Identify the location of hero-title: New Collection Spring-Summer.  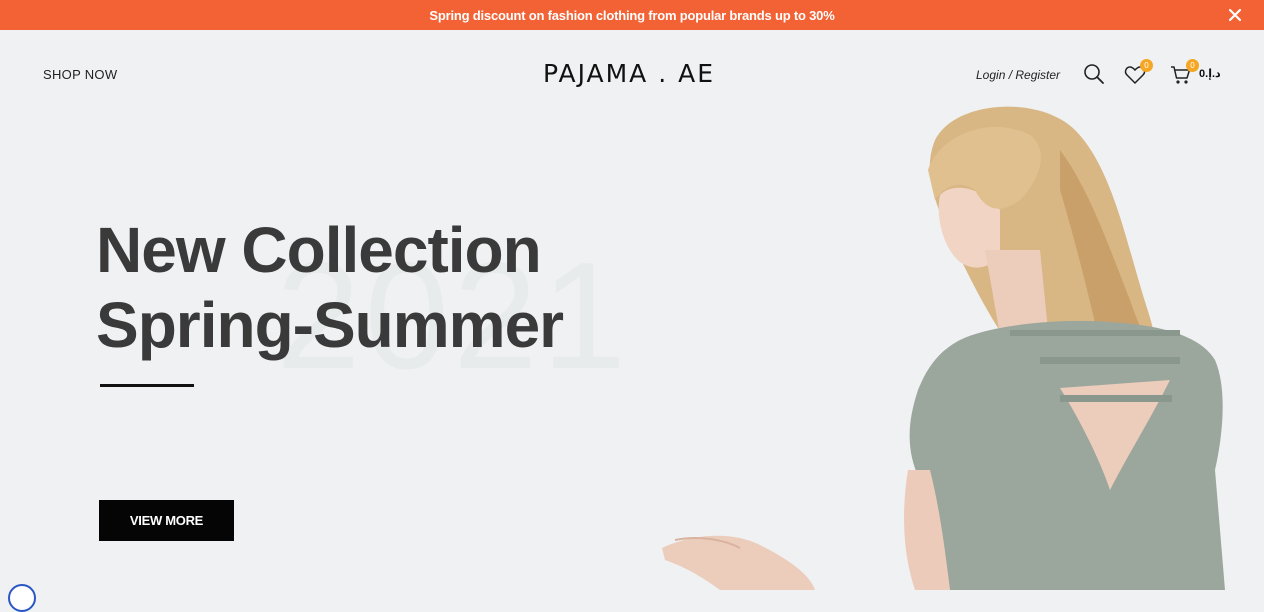
(330, 288).